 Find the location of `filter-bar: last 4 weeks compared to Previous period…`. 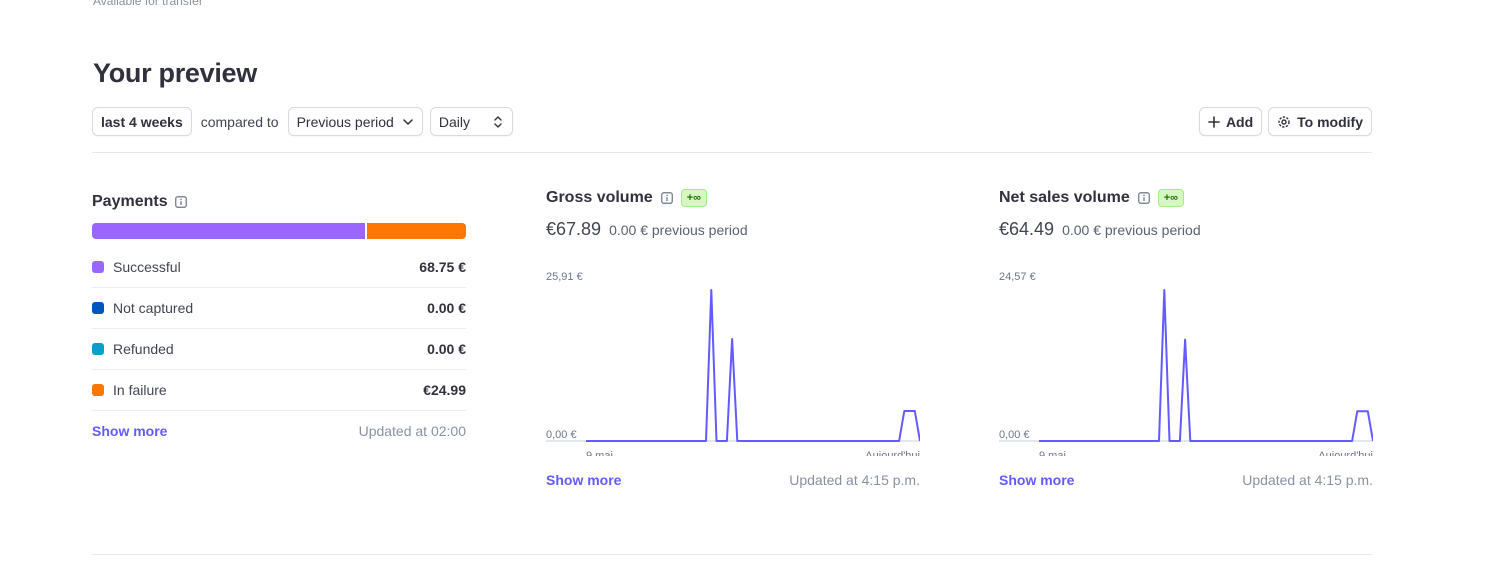

filter-bar: last 4 weeks compared to Previous period… is located at coordinates (302, 121).